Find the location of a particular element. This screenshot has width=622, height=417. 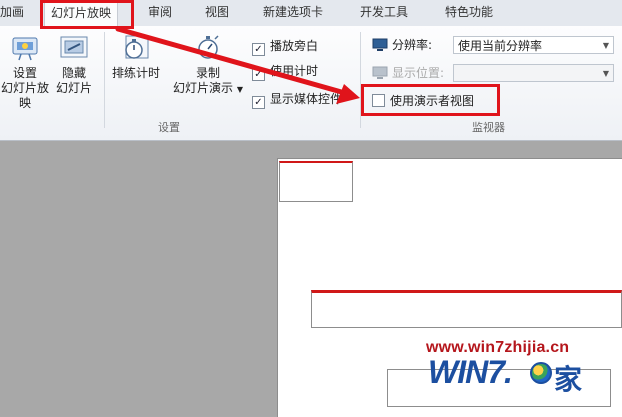

ribbon-tab-bar: 加画 幻灯片放映 审阅 视图 新建选项卡 开发工具 特色功能 is located at coordinates (311, 13).